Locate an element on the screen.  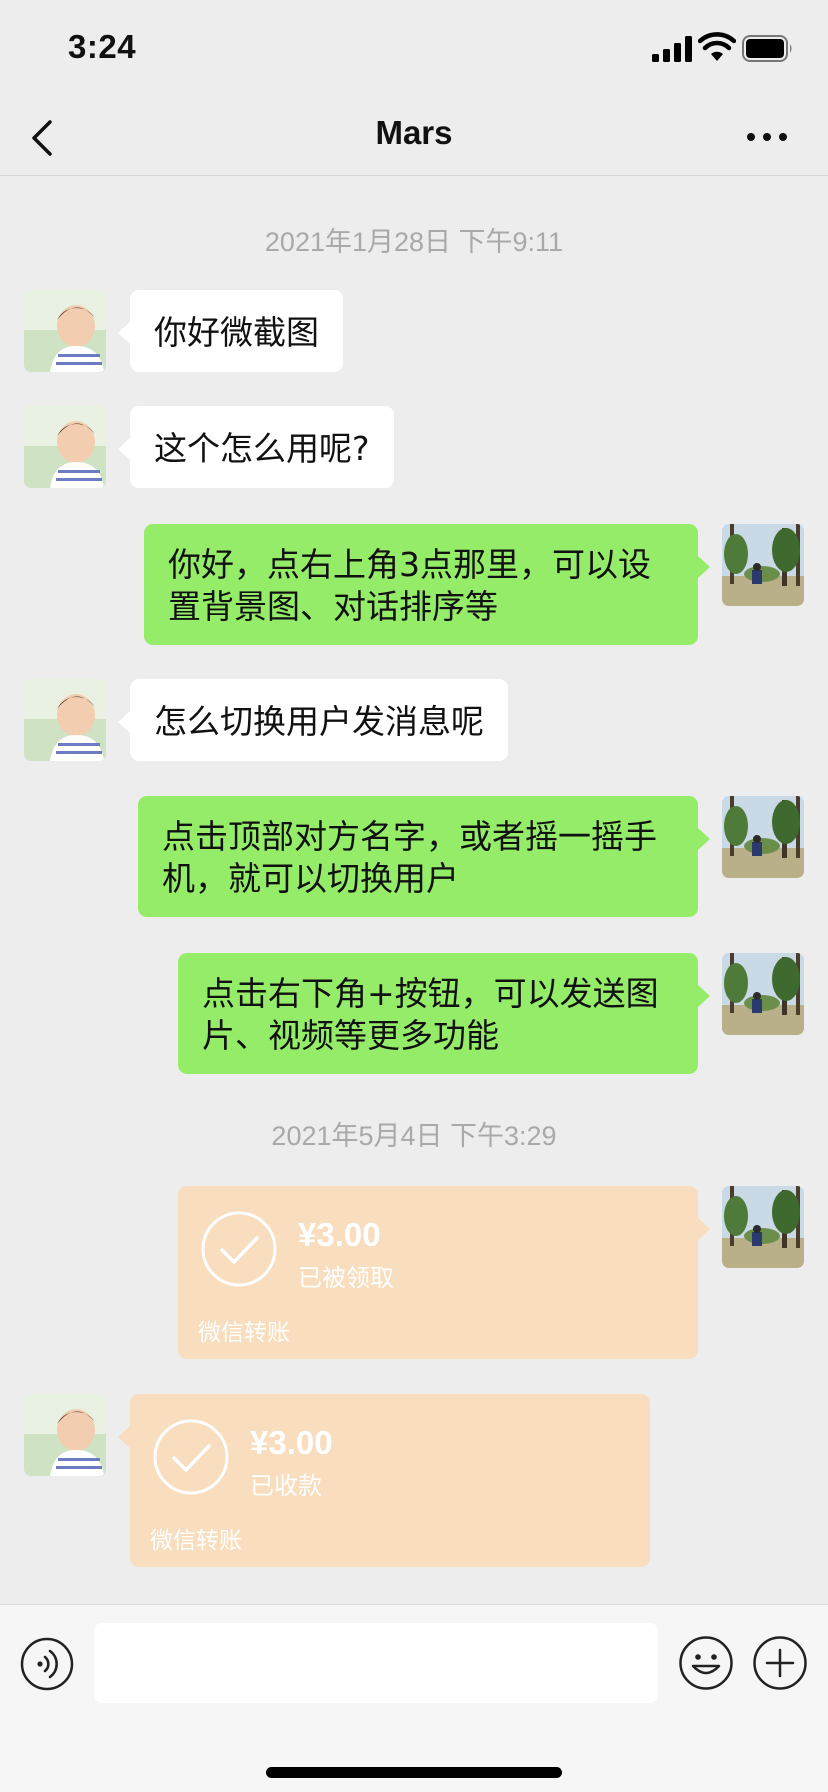
message-bubble-incoming: 你好微截图 is located at coordinates (230, 331).